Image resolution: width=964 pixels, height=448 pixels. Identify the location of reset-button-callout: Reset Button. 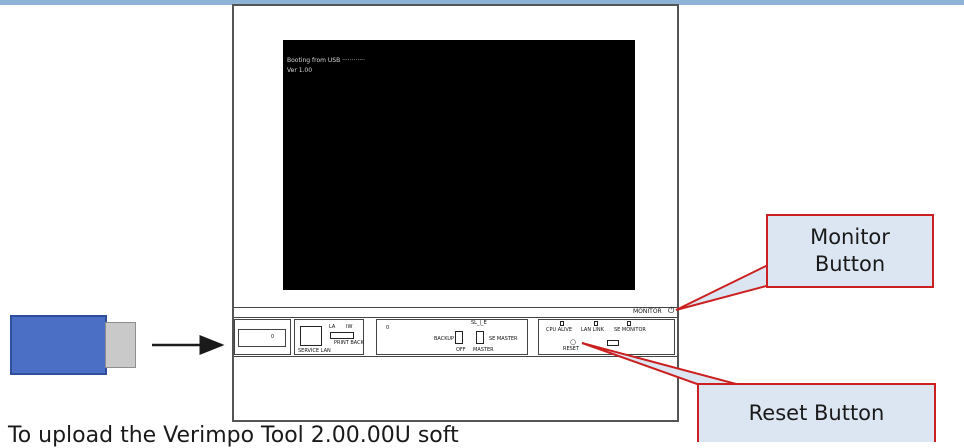
(816, 412).